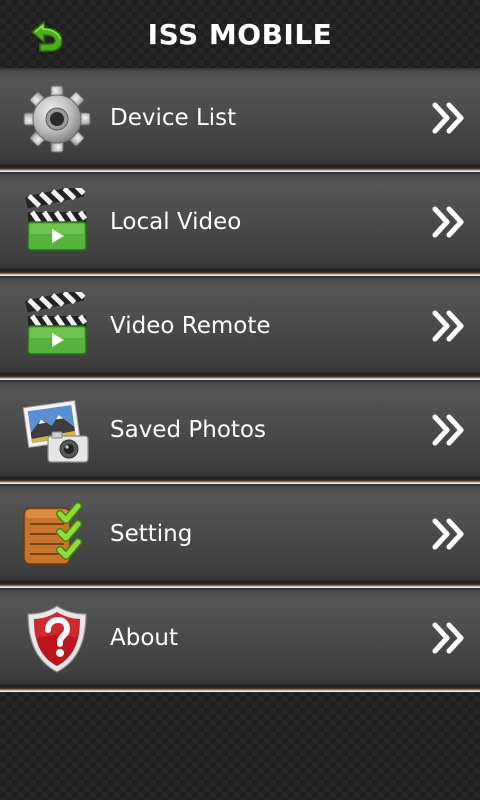  I want to click on title-bar: ISS MOBILE, so click(240, 34).